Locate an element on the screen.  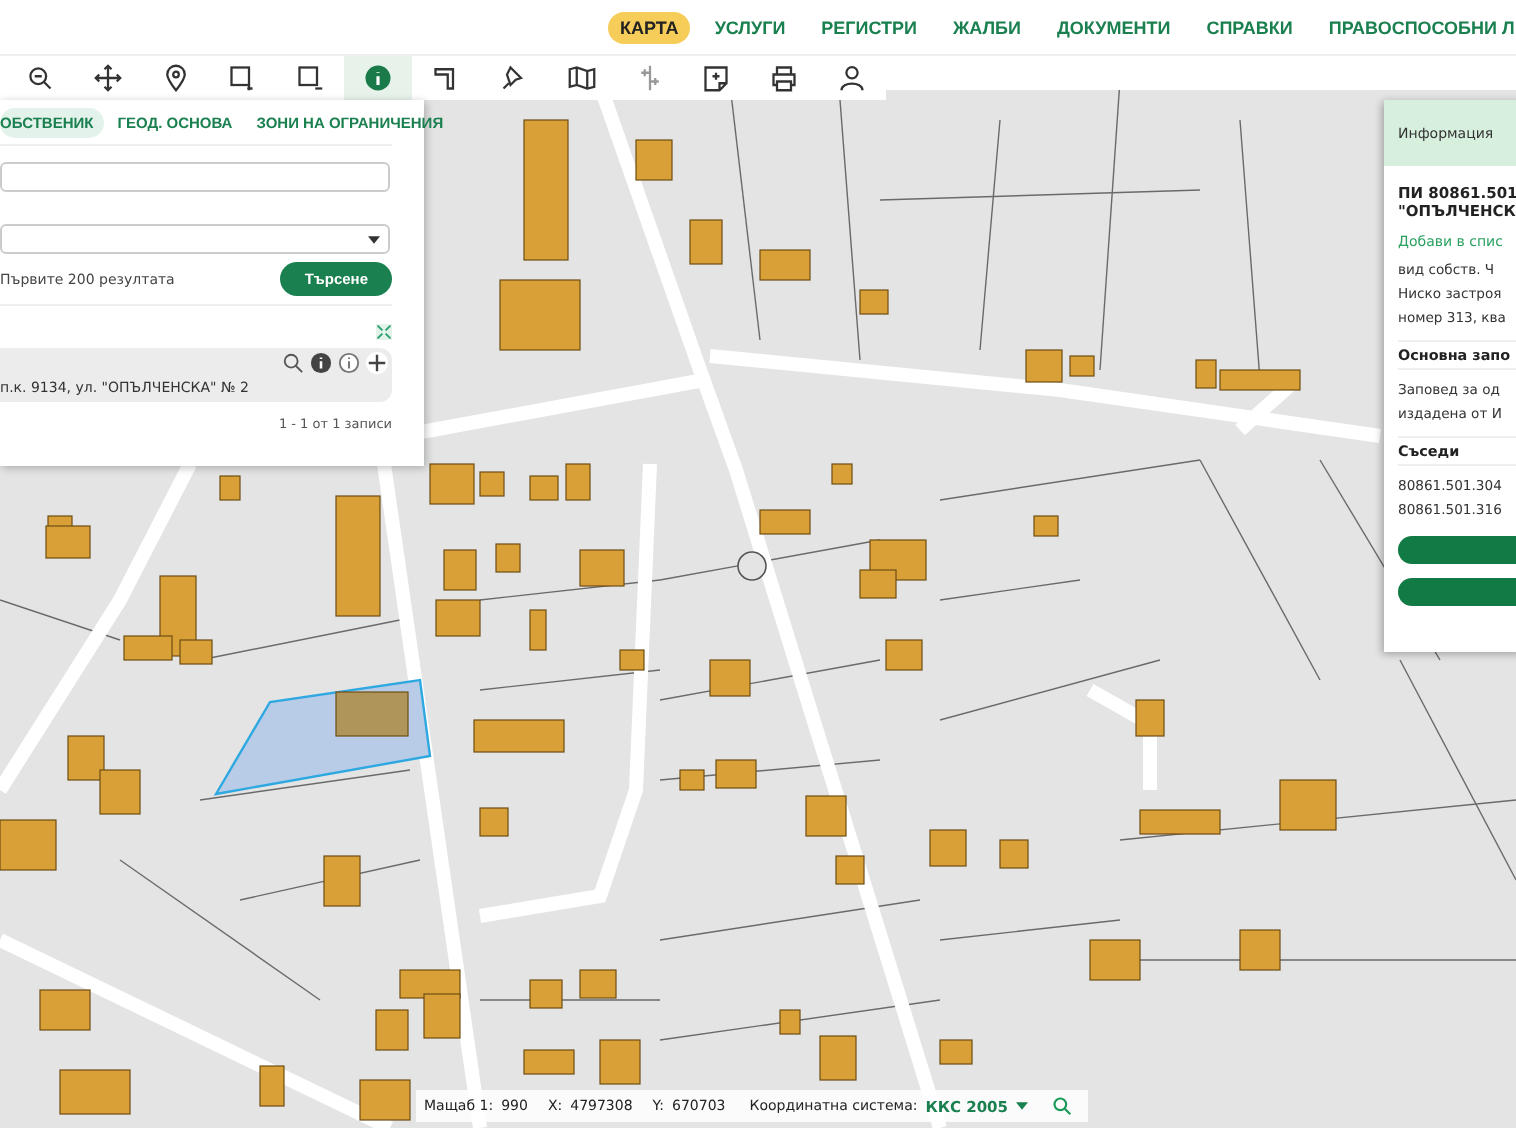
info-tool-button is located at coordinates (378, 78).